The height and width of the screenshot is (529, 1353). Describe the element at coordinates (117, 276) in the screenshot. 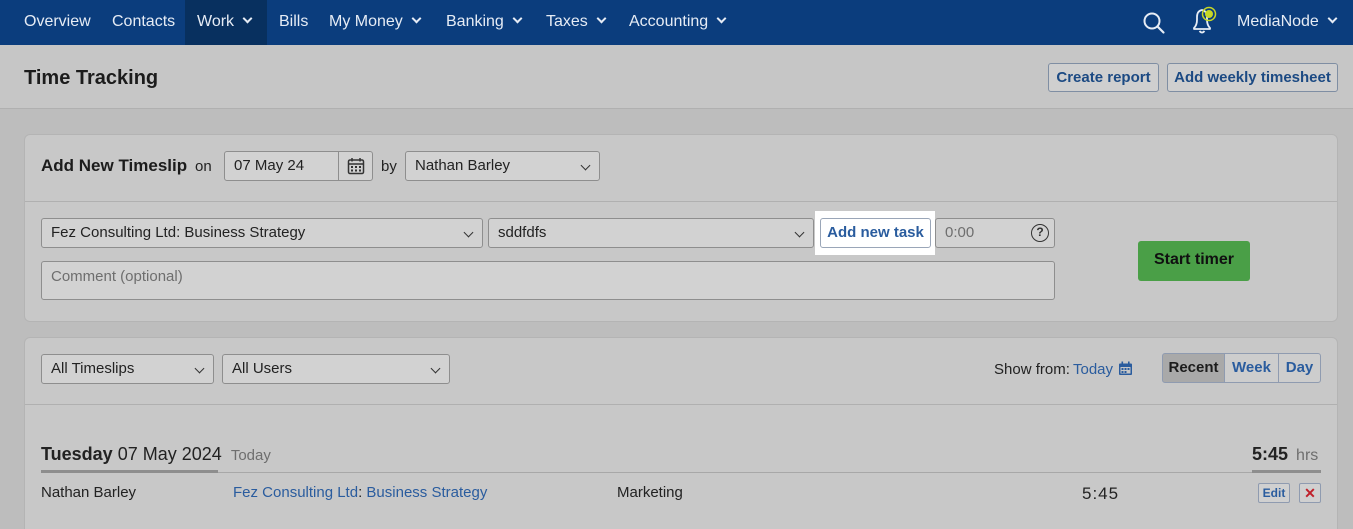

I see `comment-placeholder: Comment (optional)` at that location.